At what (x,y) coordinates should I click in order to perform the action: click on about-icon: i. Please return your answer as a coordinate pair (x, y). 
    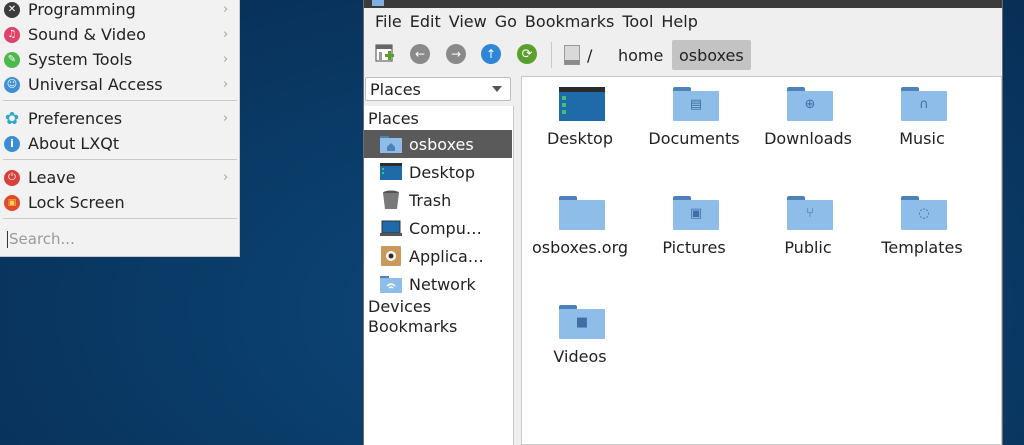
    Looking at the image, I should click on (12, 143).